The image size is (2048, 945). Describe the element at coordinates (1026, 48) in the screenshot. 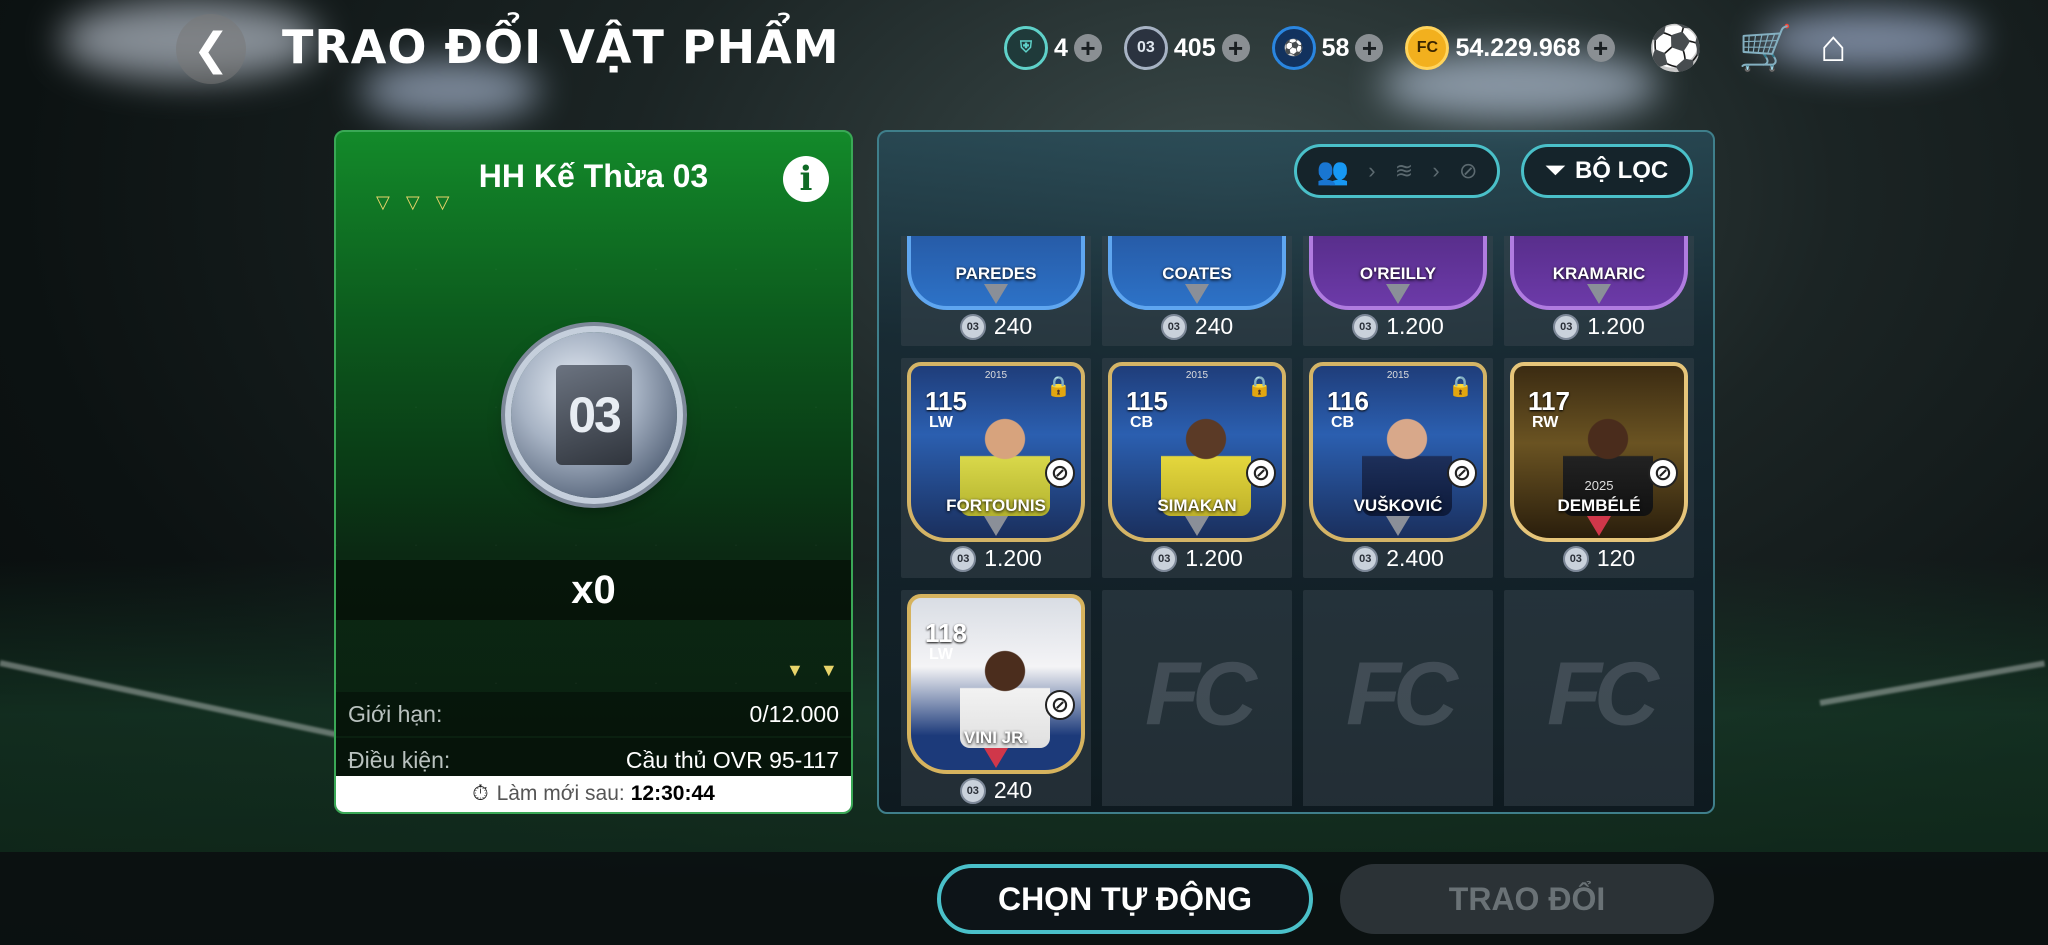

I see `shield-token-icon: ⛨` at that location.